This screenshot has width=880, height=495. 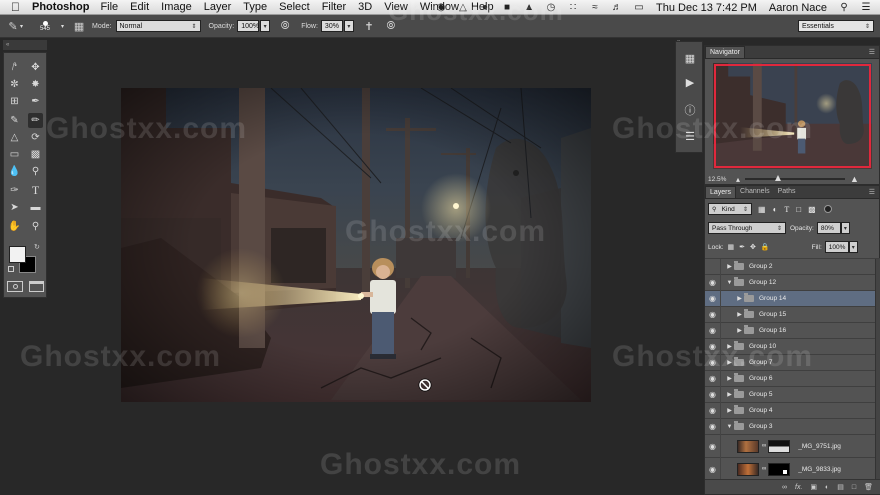 What do you see at coordinates (441, 7) in the screenshot?
I see `status-icon-1: ◉` at bounding box center [441, 7].